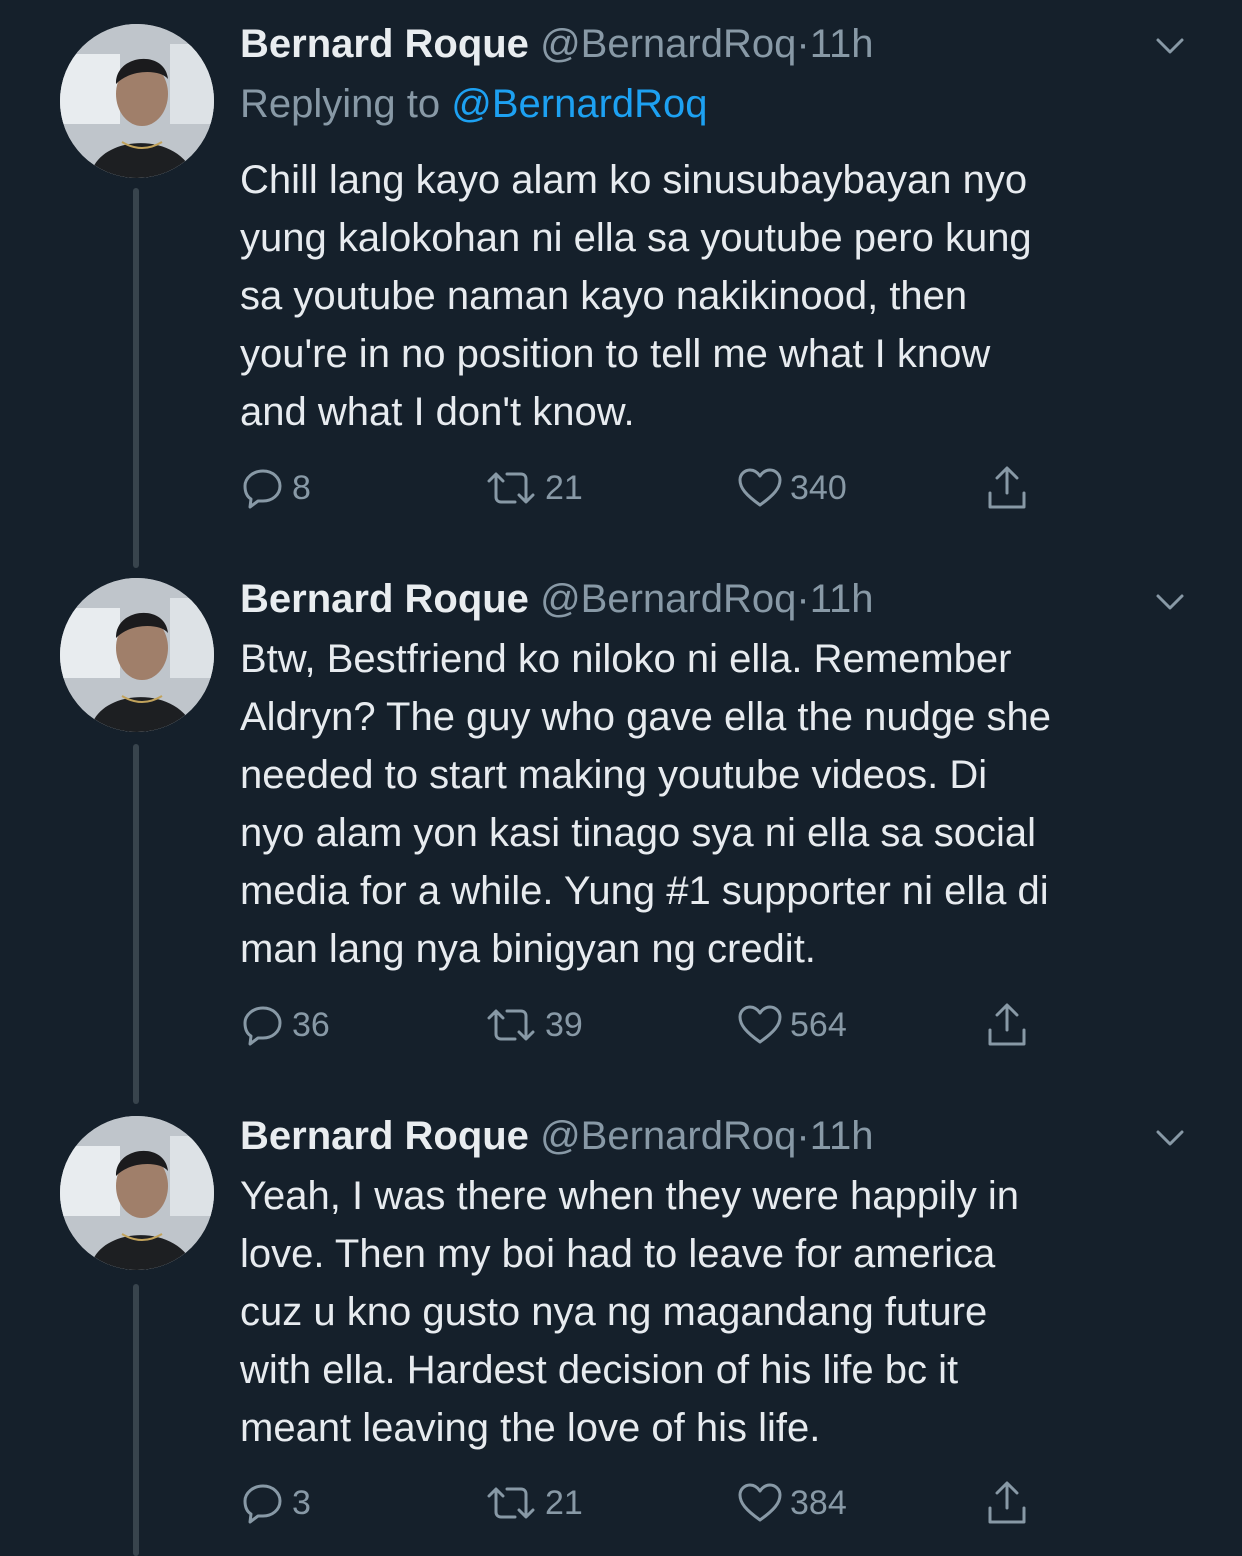 Image resolution: width=1242 pixels, height=1556 pixels. What do you see at coordinates (650, 1503) in the screenshot?
I see `tweet-actions: 3 21 384` at bounding box center [650, 1503].